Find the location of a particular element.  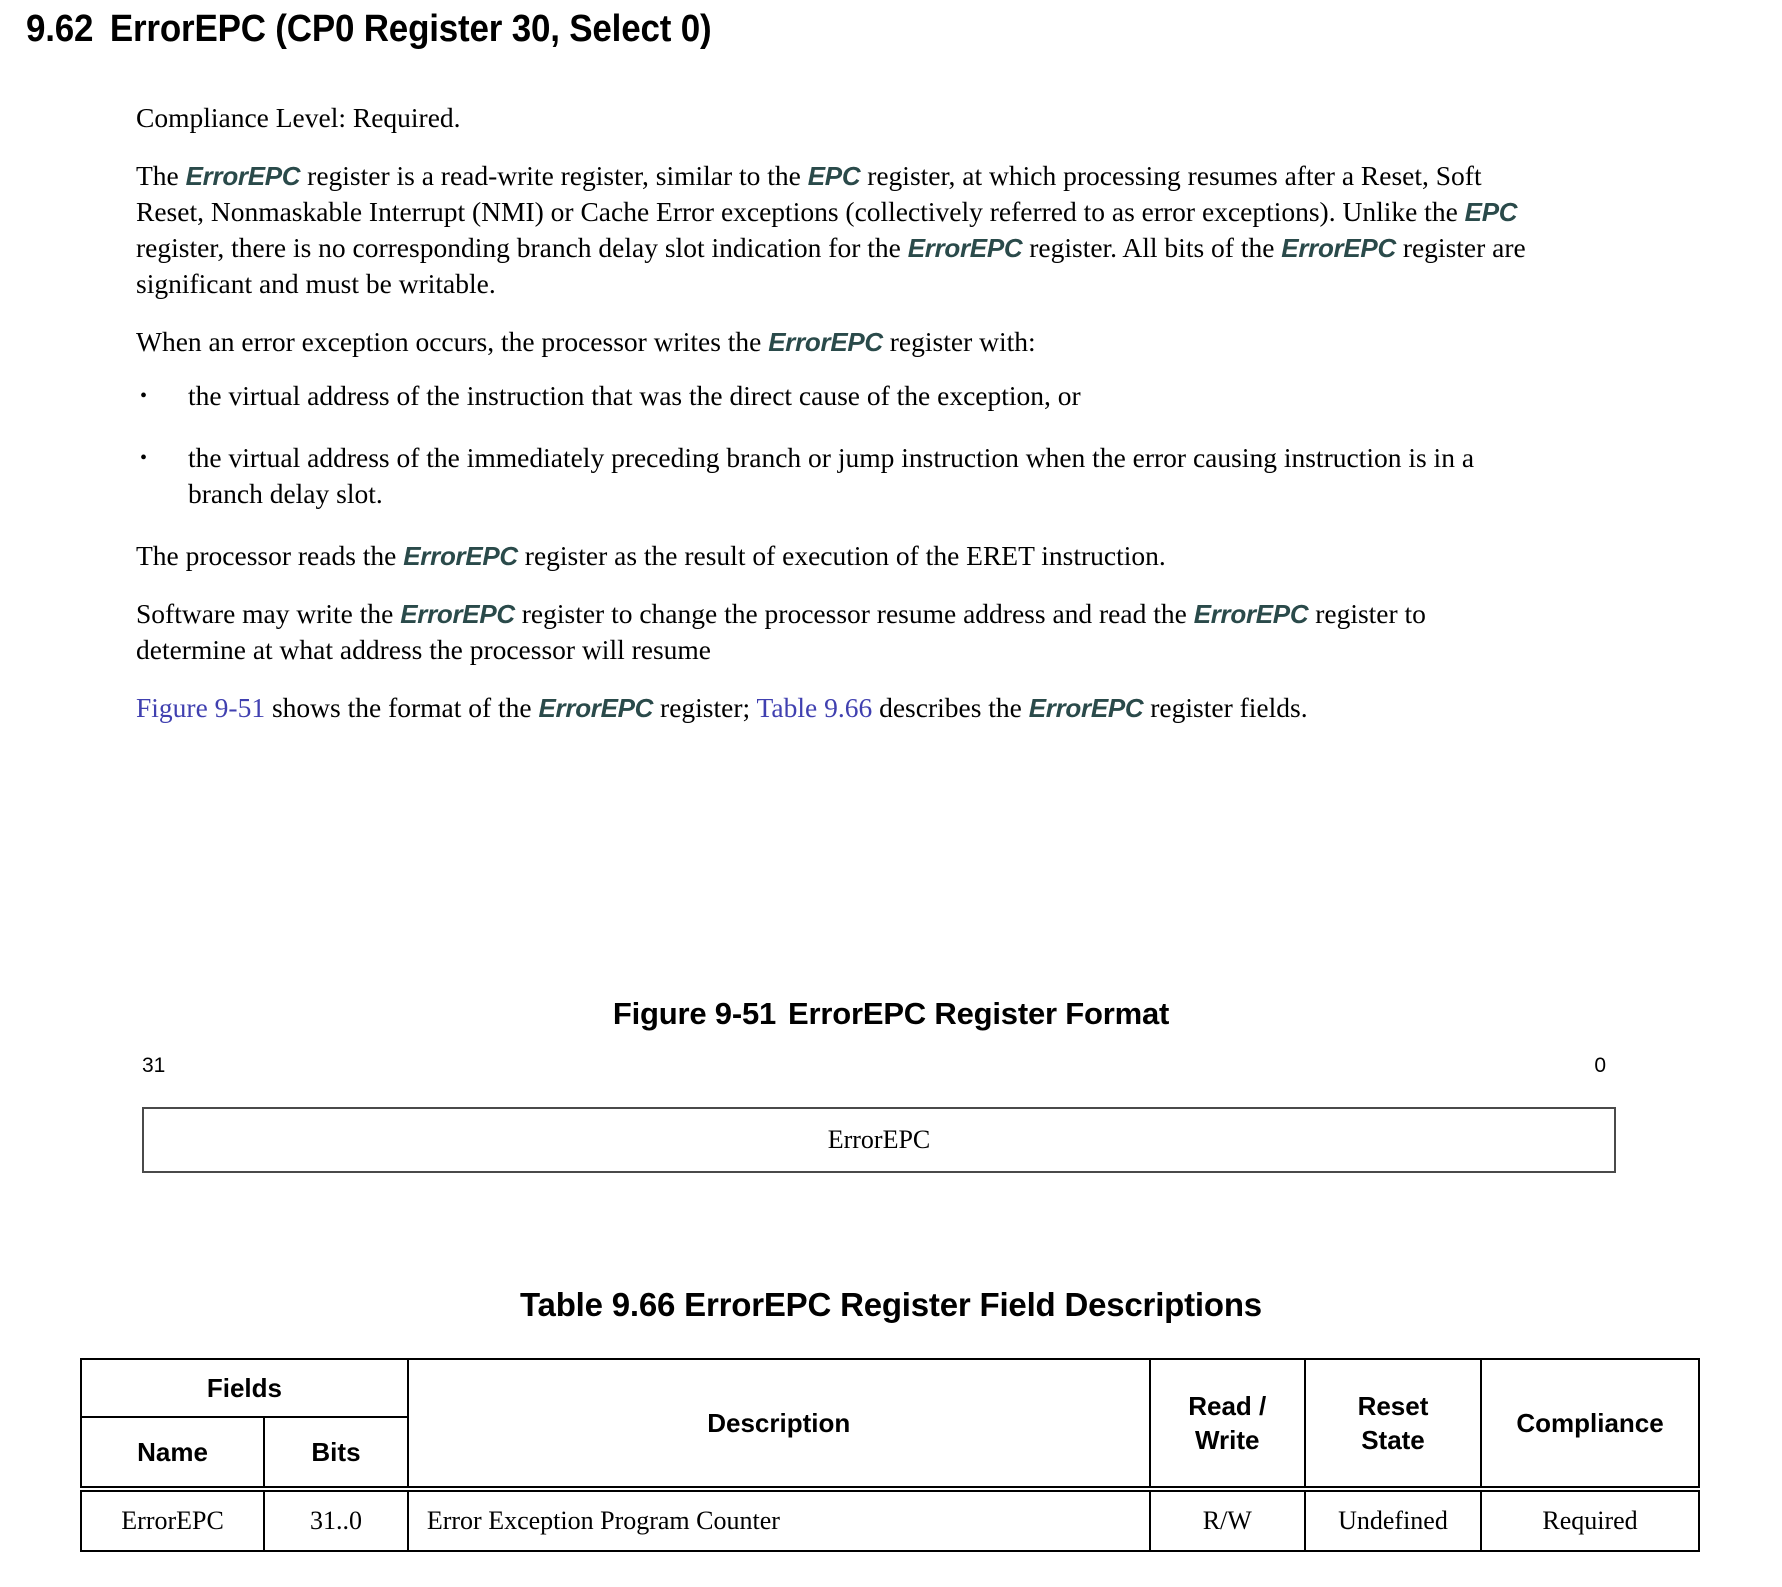

text-run: register fields. is located at coordinates (1225, 707).